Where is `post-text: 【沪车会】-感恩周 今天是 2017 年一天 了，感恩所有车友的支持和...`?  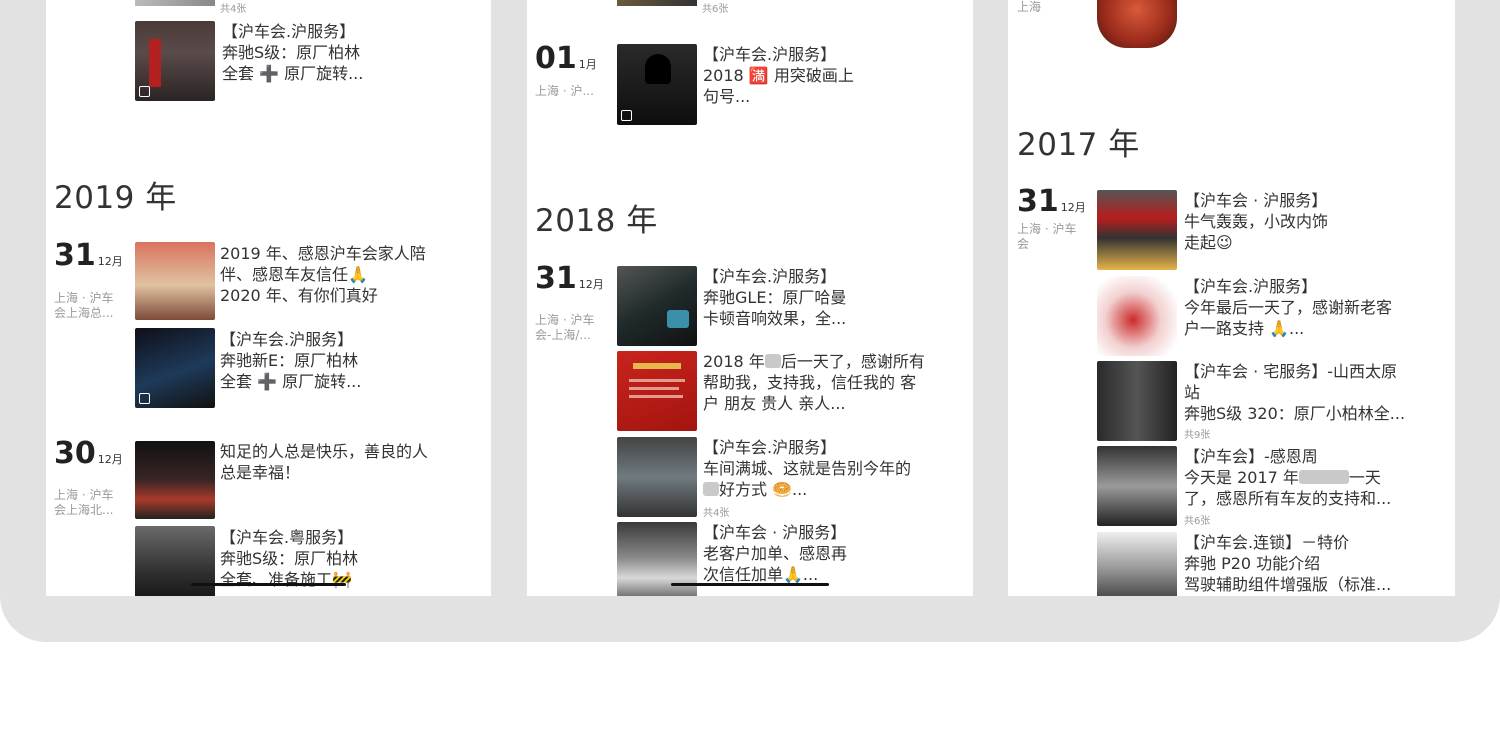
post-text: 【沪车会】-感恩周 今天是 2017 年一天 了，感恩所有车友的支持和... is located at coordinates (1309, 477).